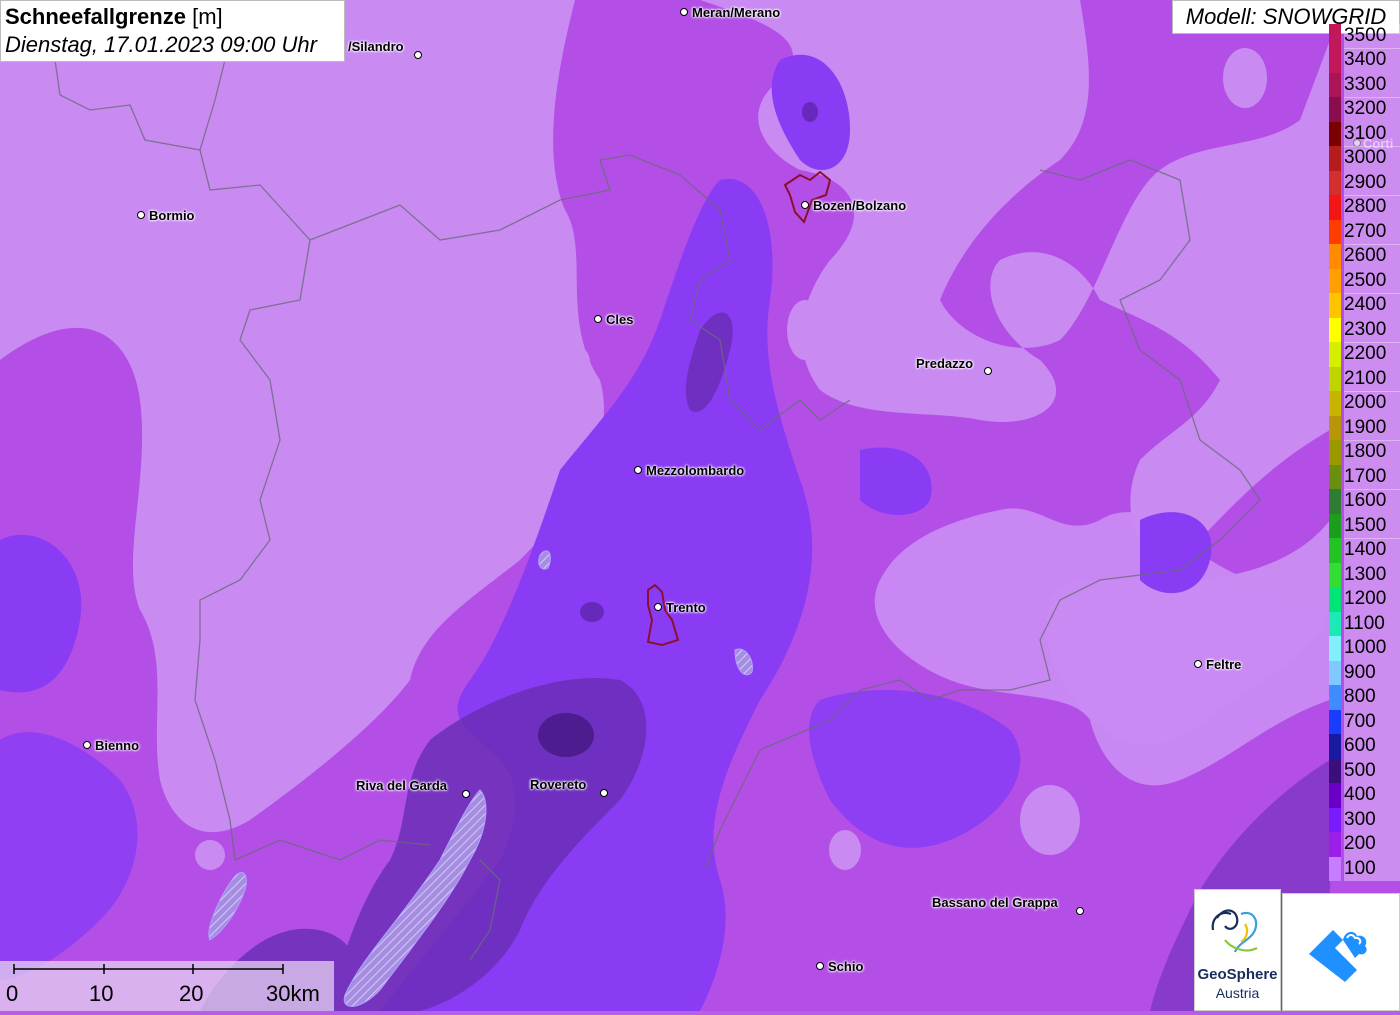 This screenshot has width=1400, height=1015. What do you see at coordinates (1372, 281) in the screenshot?
I see `legend-label: 2500` at bounding box center [1372, 281].